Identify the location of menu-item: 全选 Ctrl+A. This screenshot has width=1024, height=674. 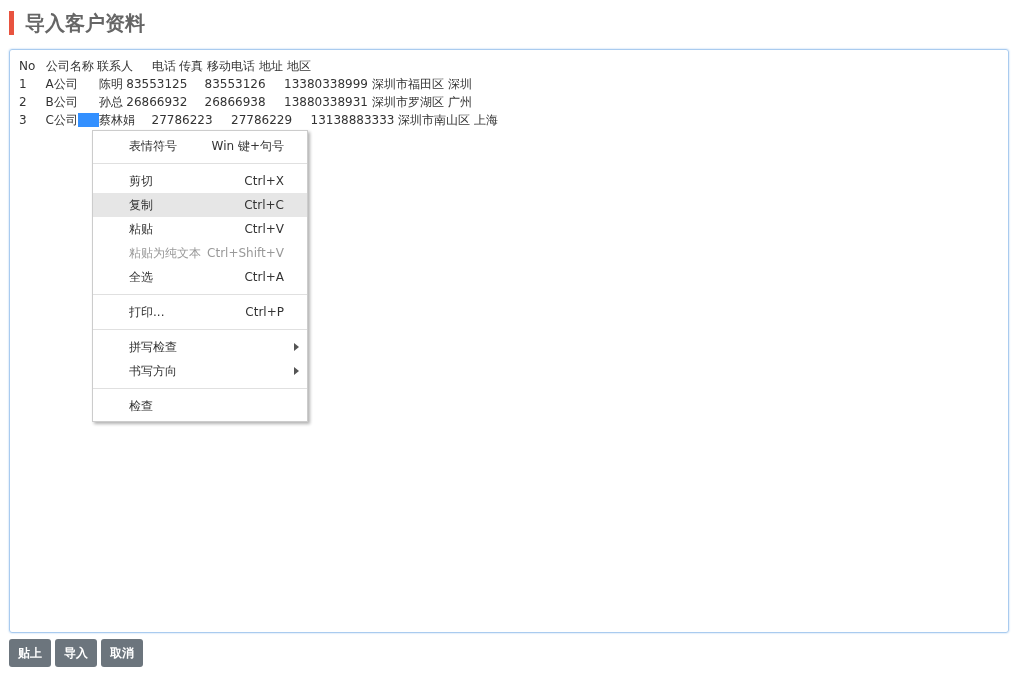
(200, 277).